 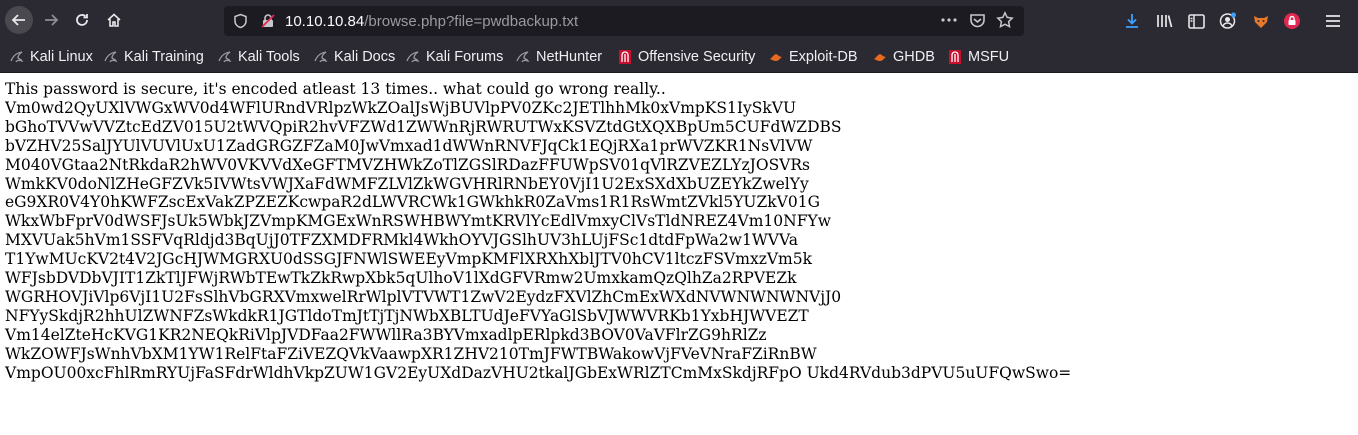 What do you see at coordinates (465, 57) in the screenshot?
I see `bookmark-label: Kali Forums` at bounding box center [465, 57].